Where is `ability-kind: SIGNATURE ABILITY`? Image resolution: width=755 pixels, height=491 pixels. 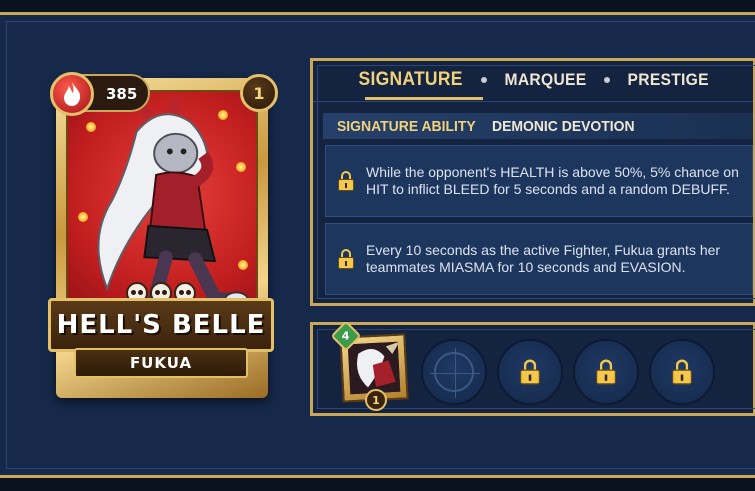 ability-kind: SIGNATURE ABILITY is located at coordinates (406, 126).